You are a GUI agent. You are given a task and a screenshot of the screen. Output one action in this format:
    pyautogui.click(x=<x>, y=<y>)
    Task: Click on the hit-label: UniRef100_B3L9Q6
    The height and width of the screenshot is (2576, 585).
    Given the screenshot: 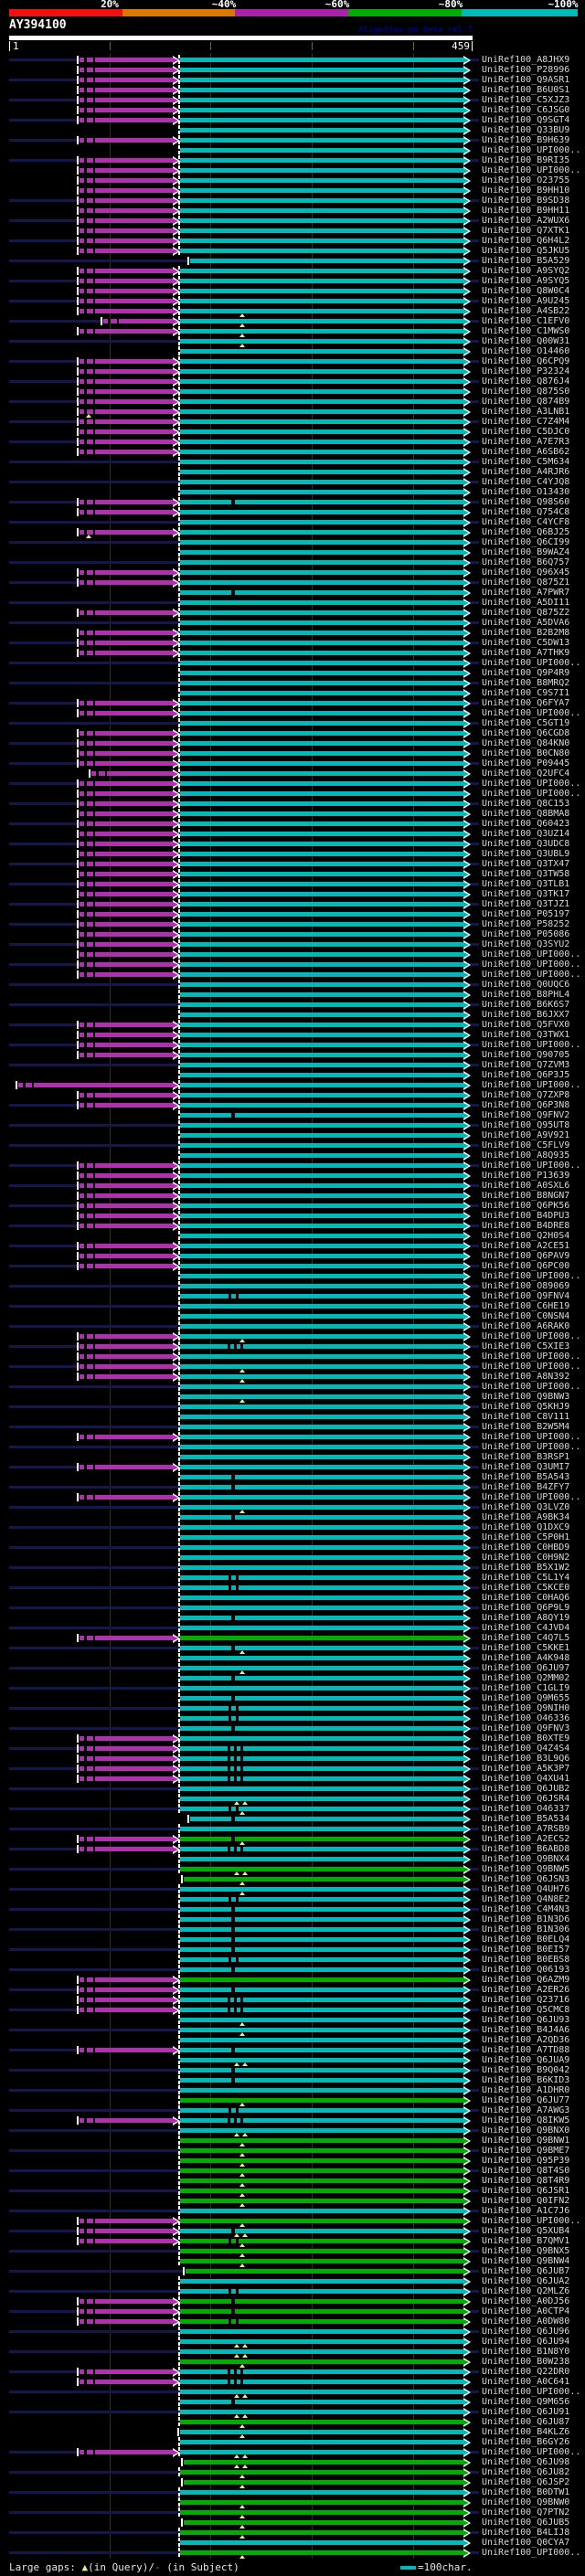 What is the action you would take?
    pyautogui.click(x=525, y=1759)
    